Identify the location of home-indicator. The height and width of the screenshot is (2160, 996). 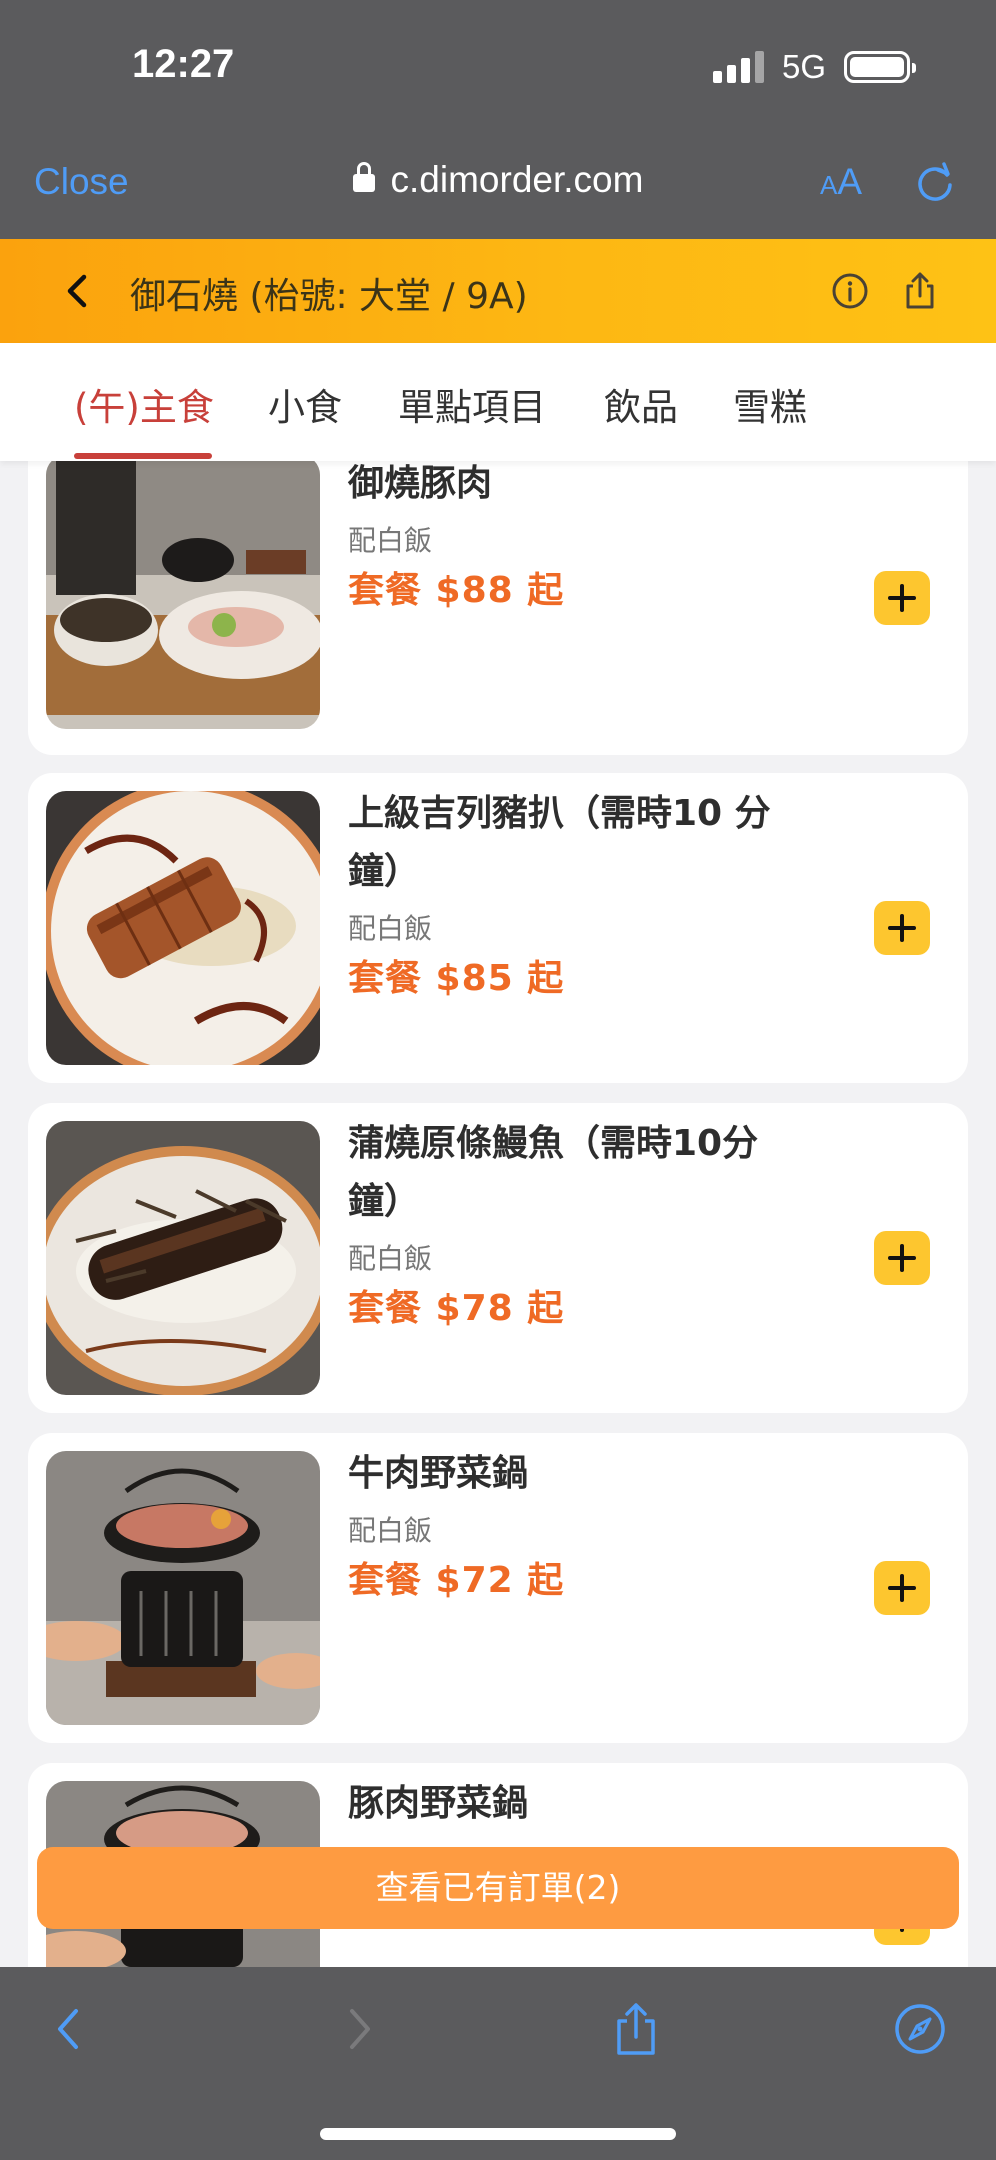
(498, 2134).